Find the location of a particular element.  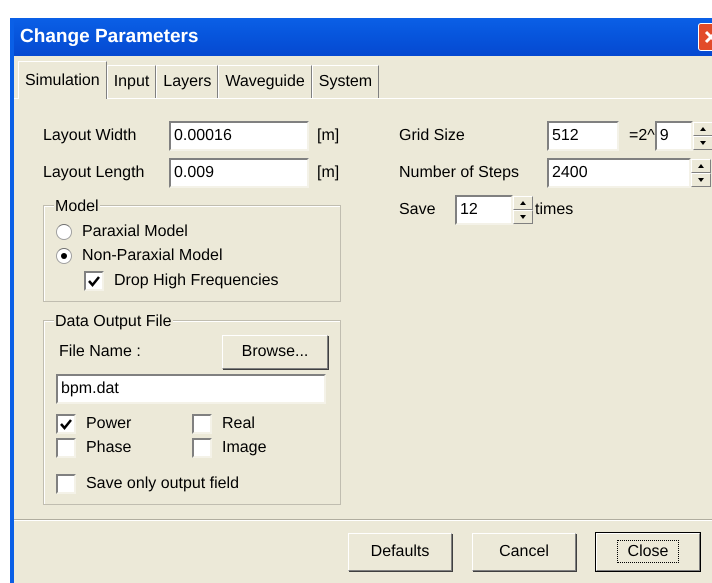

field-label: Layout Width is located at coordinates (90, 136).